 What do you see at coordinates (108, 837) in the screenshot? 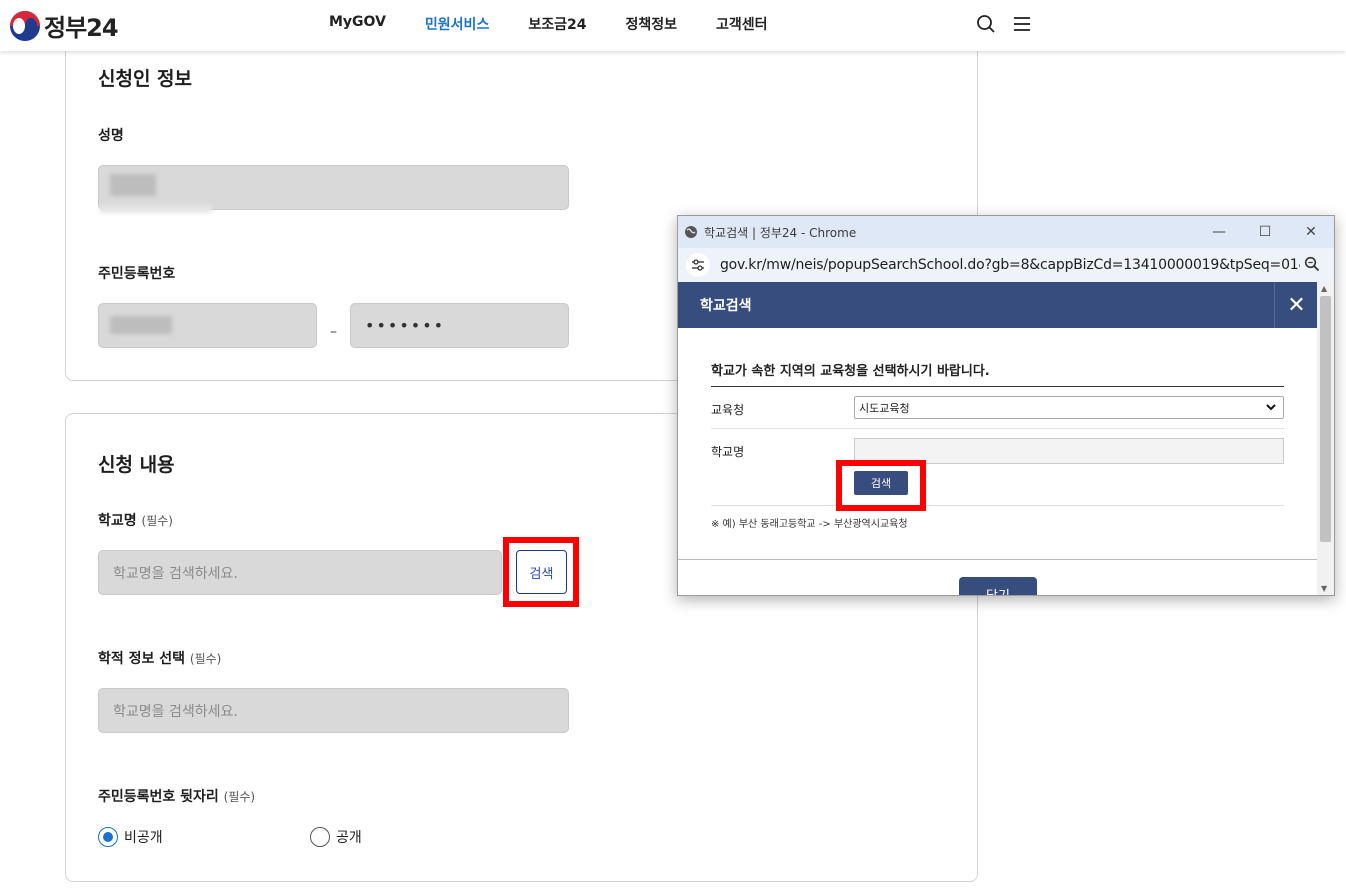
I see `radio-checked-icon` at bounding box center [108, 837].